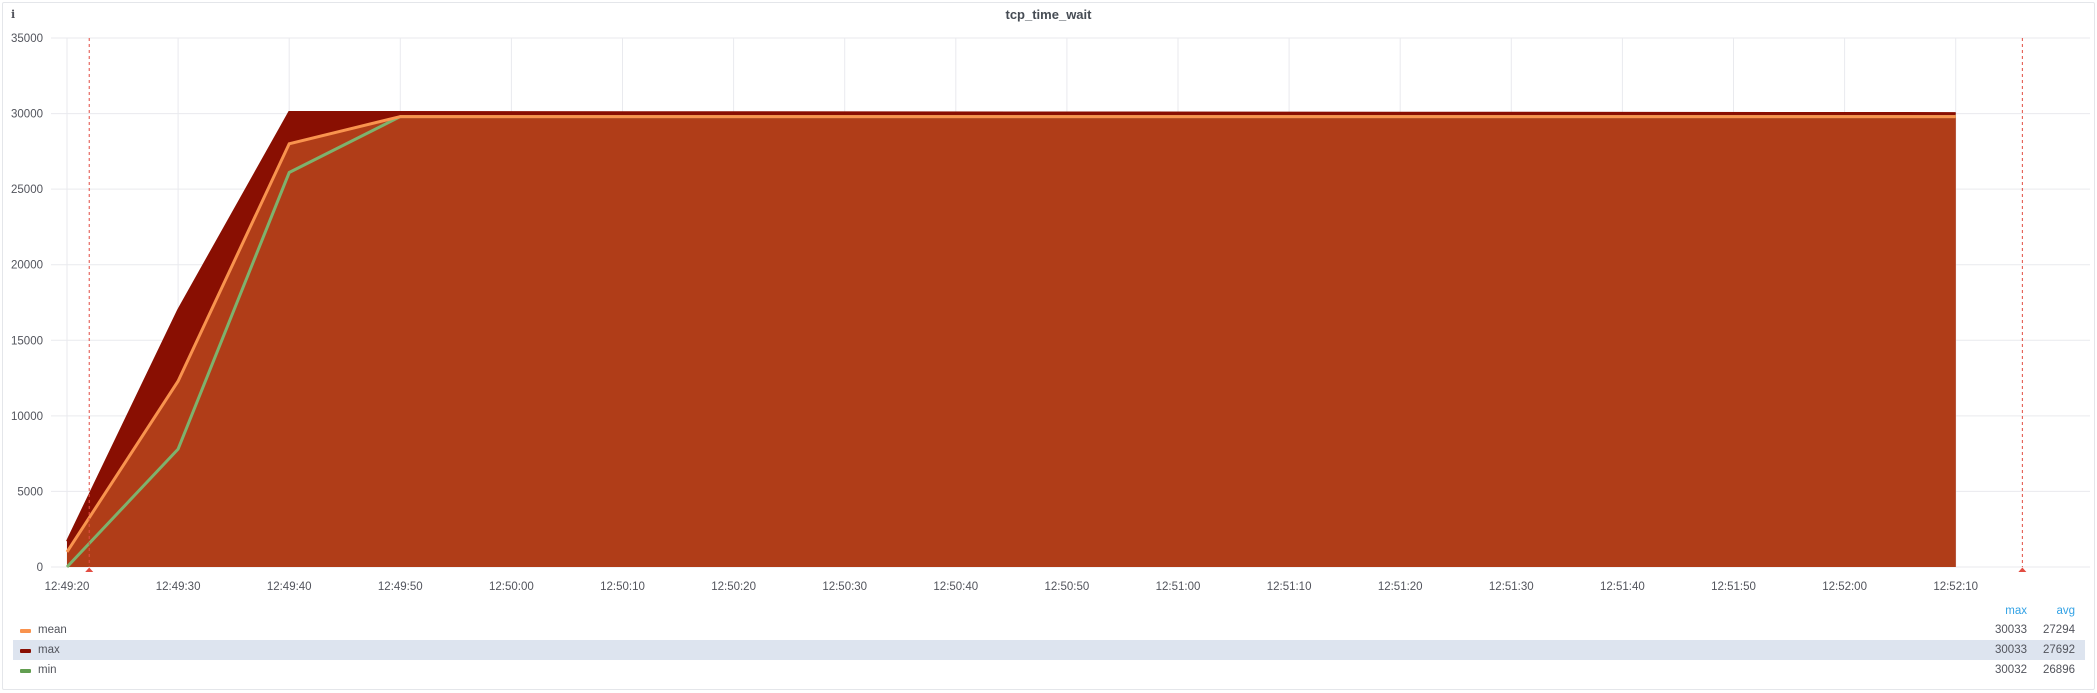  Describe the element at coordinates (1049, 610) in the screenshot. I see `legend-header: max avg` at that location.